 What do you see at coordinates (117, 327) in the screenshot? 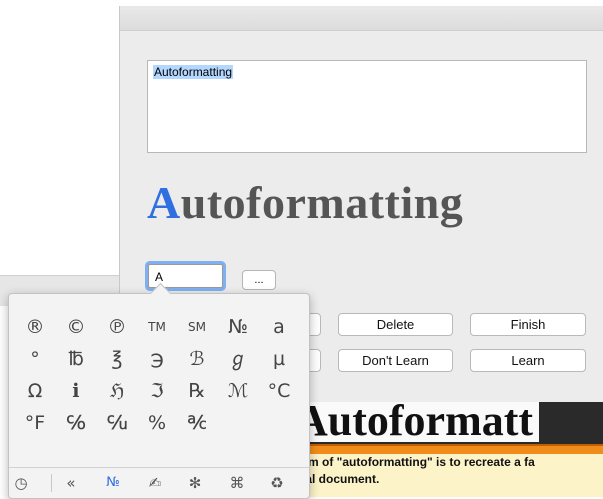
I see `symbol-key: ℗` at bounding box center [117, 327].